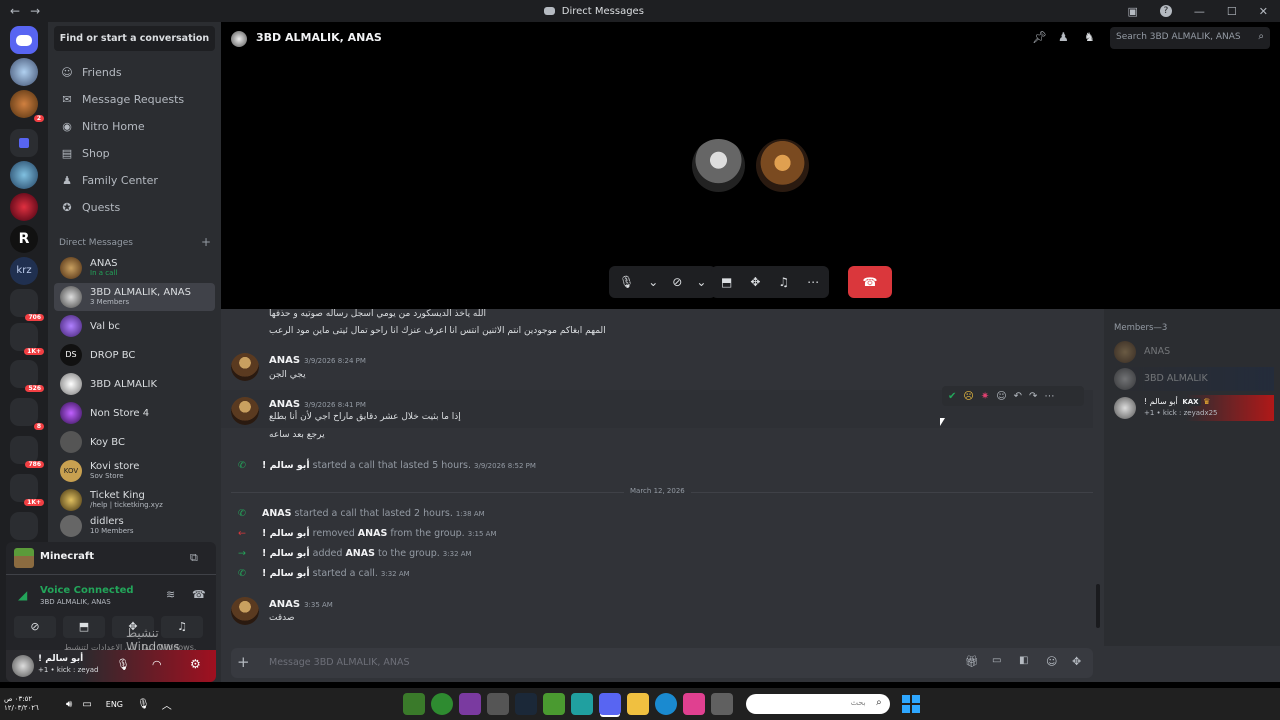  I want to click on add-reaction-icon: ☺, so click(1001, 396).